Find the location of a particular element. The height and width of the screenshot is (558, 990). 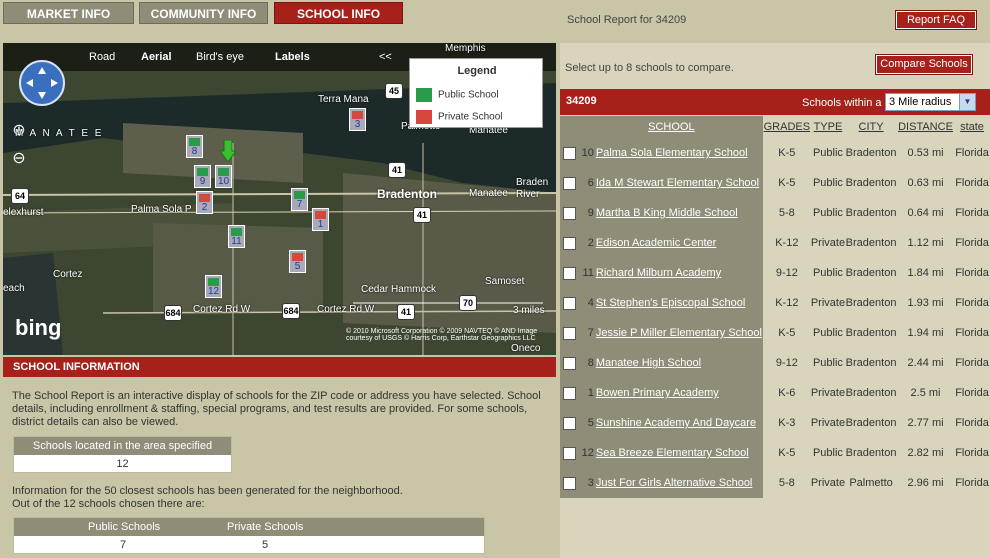

school-distance: 0.64 mi is located at coordinates (925, 213).